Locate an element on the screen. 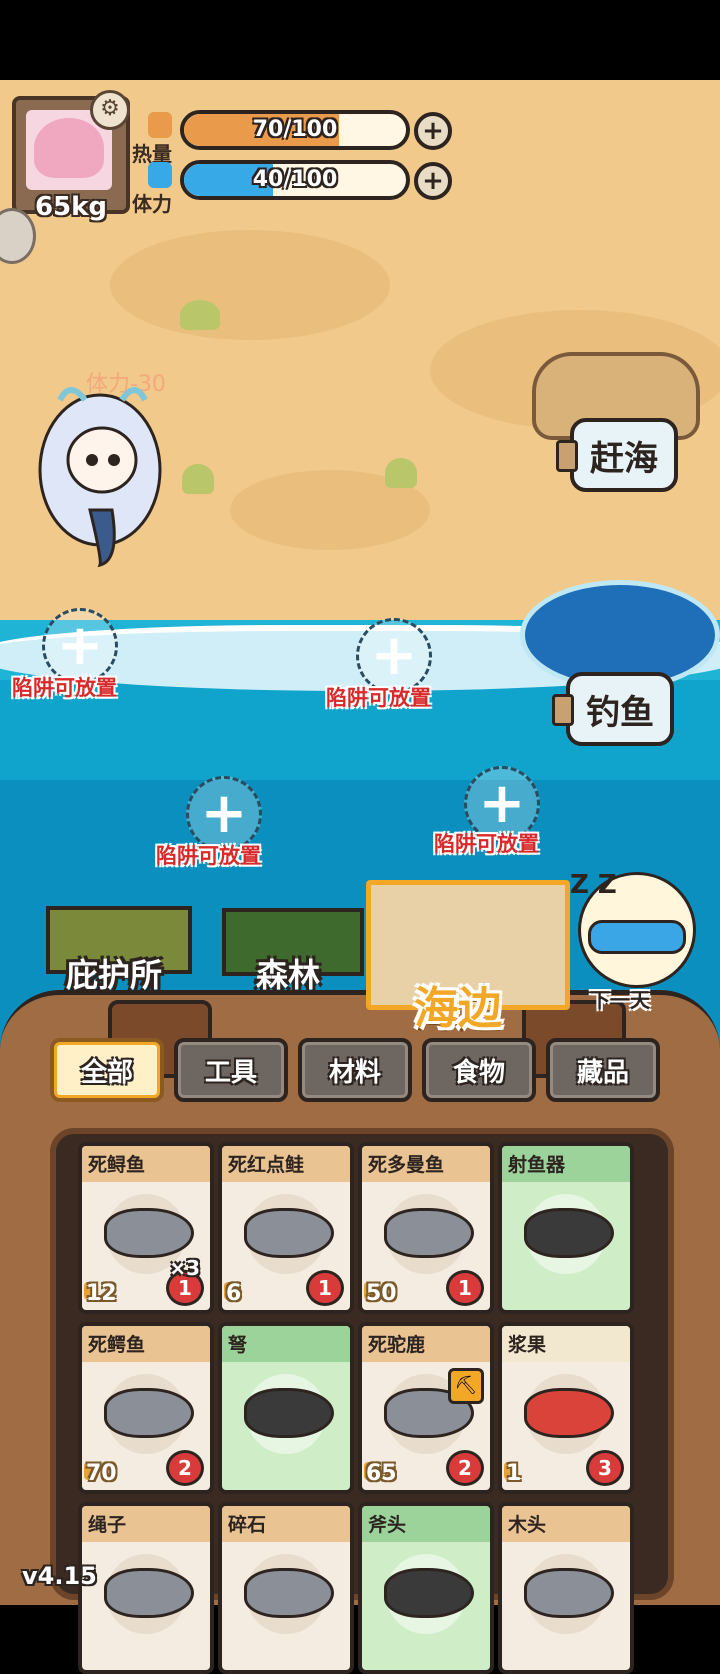 The height and width of the screenshot is (1674, 720). heat-icon is located at coordinates (160, 125).